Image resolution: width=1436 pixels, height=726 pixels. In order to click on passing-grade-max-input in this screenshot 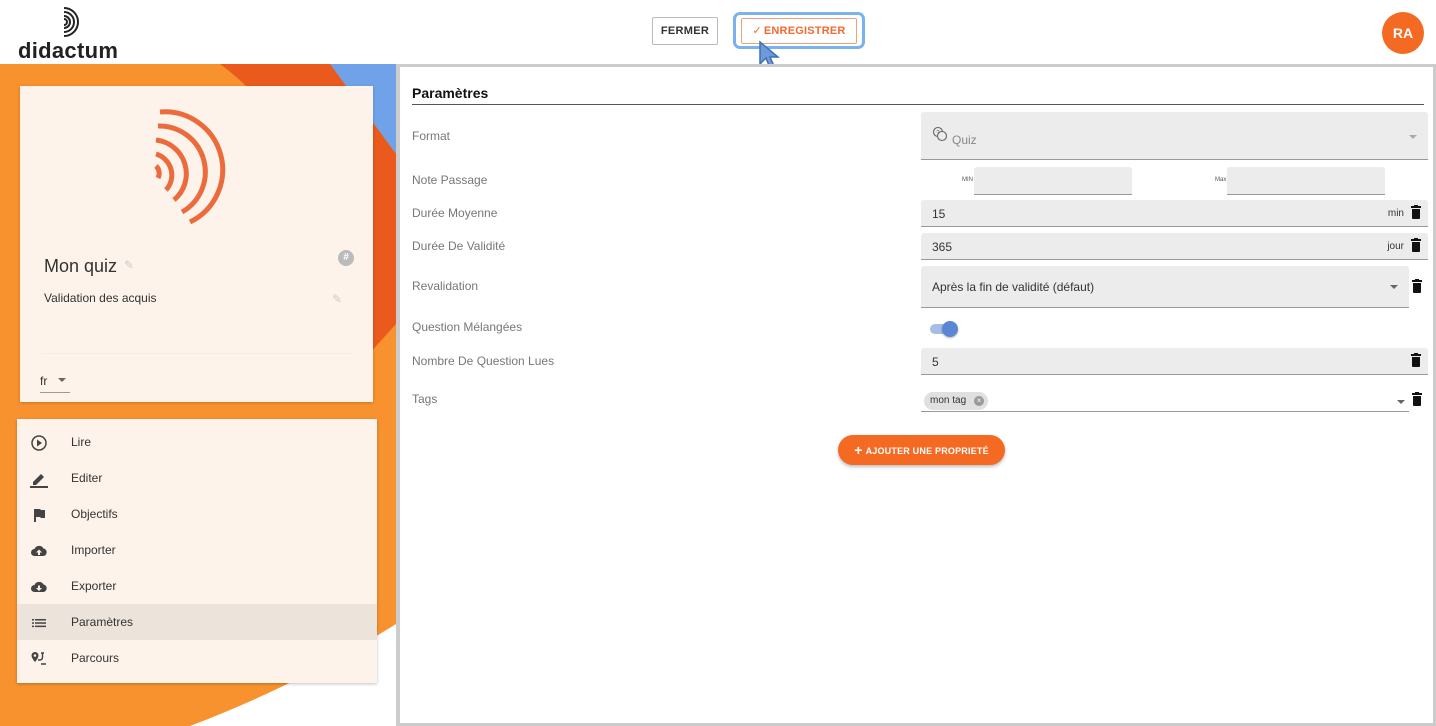, I will do `click(1306, 181)`.